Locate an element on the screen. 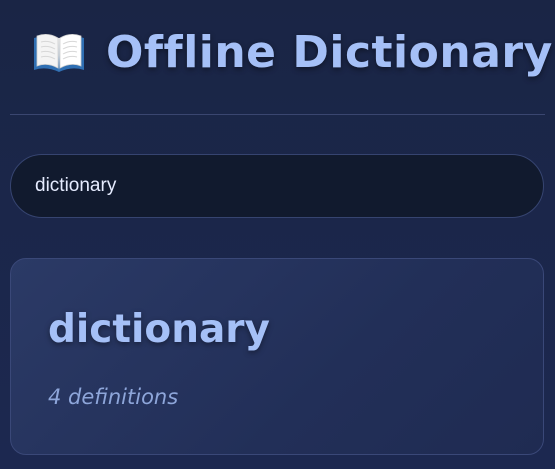  search-bar is located at coordinates (277, 186).